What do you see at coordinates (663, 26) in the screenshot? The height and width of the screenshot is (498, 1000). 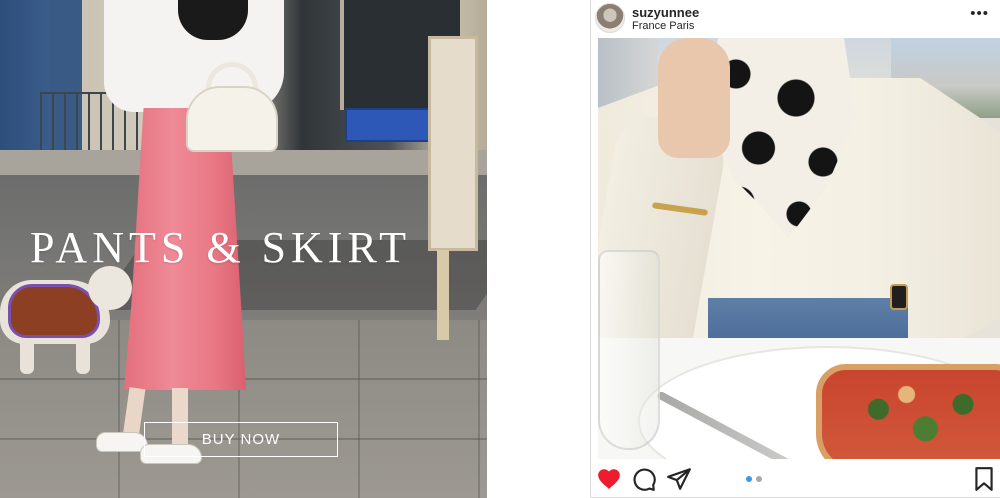 I see `location: France Paris` at bounding box center [663, 26].